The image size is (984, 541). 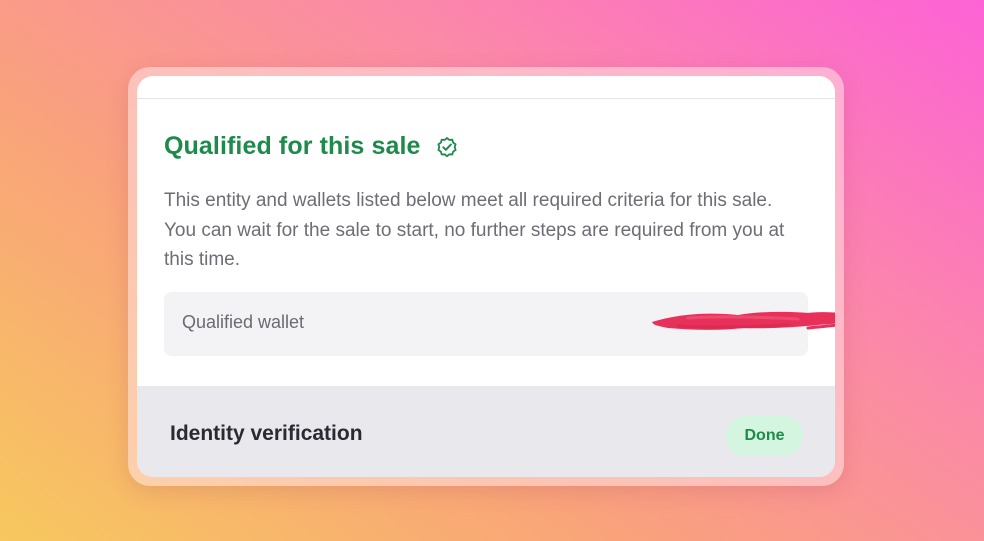 I want to click on divider, so click(x=486, y=98).